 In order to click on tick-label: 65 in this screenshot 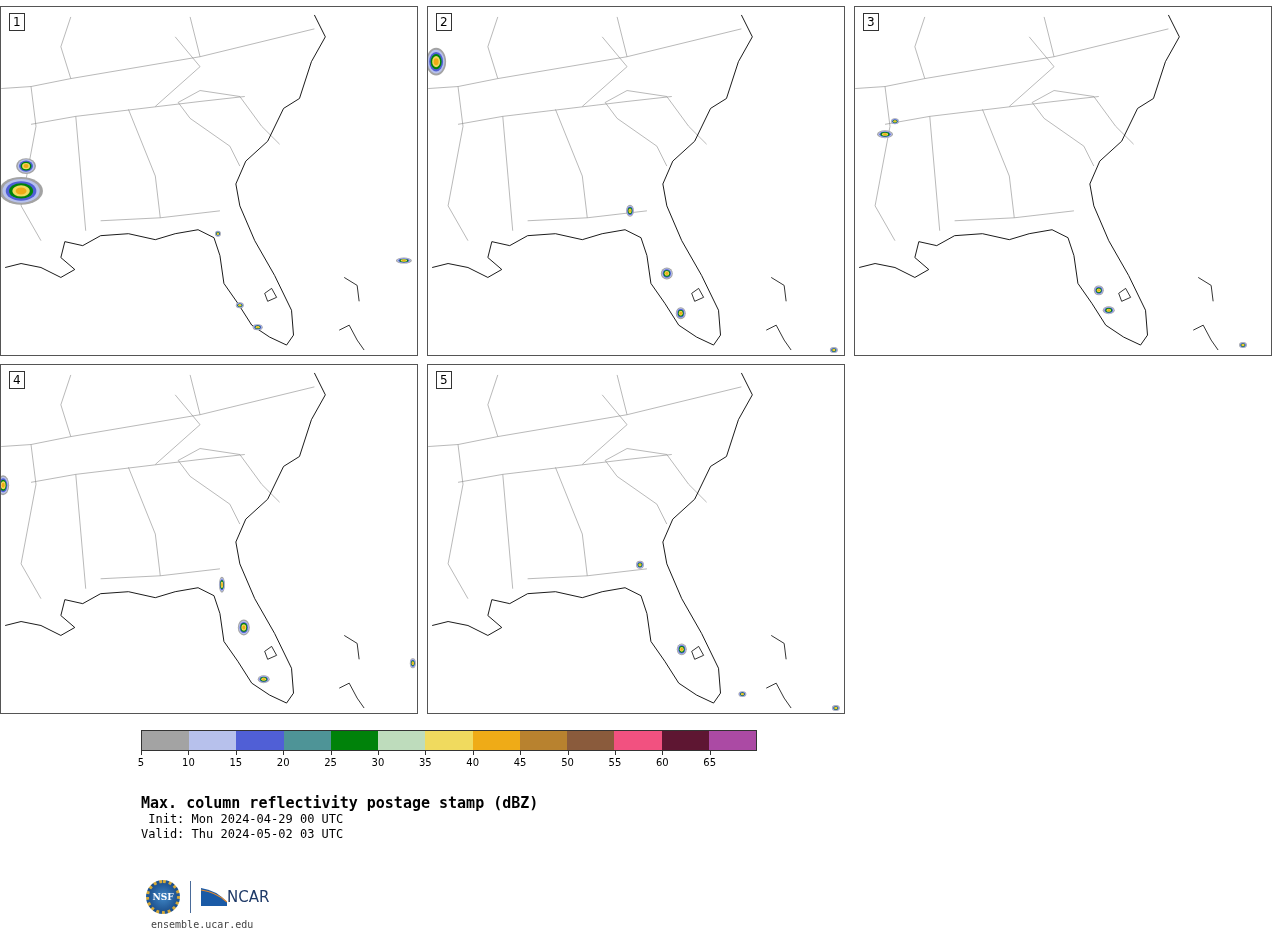, I will do `click(710, 762)`.